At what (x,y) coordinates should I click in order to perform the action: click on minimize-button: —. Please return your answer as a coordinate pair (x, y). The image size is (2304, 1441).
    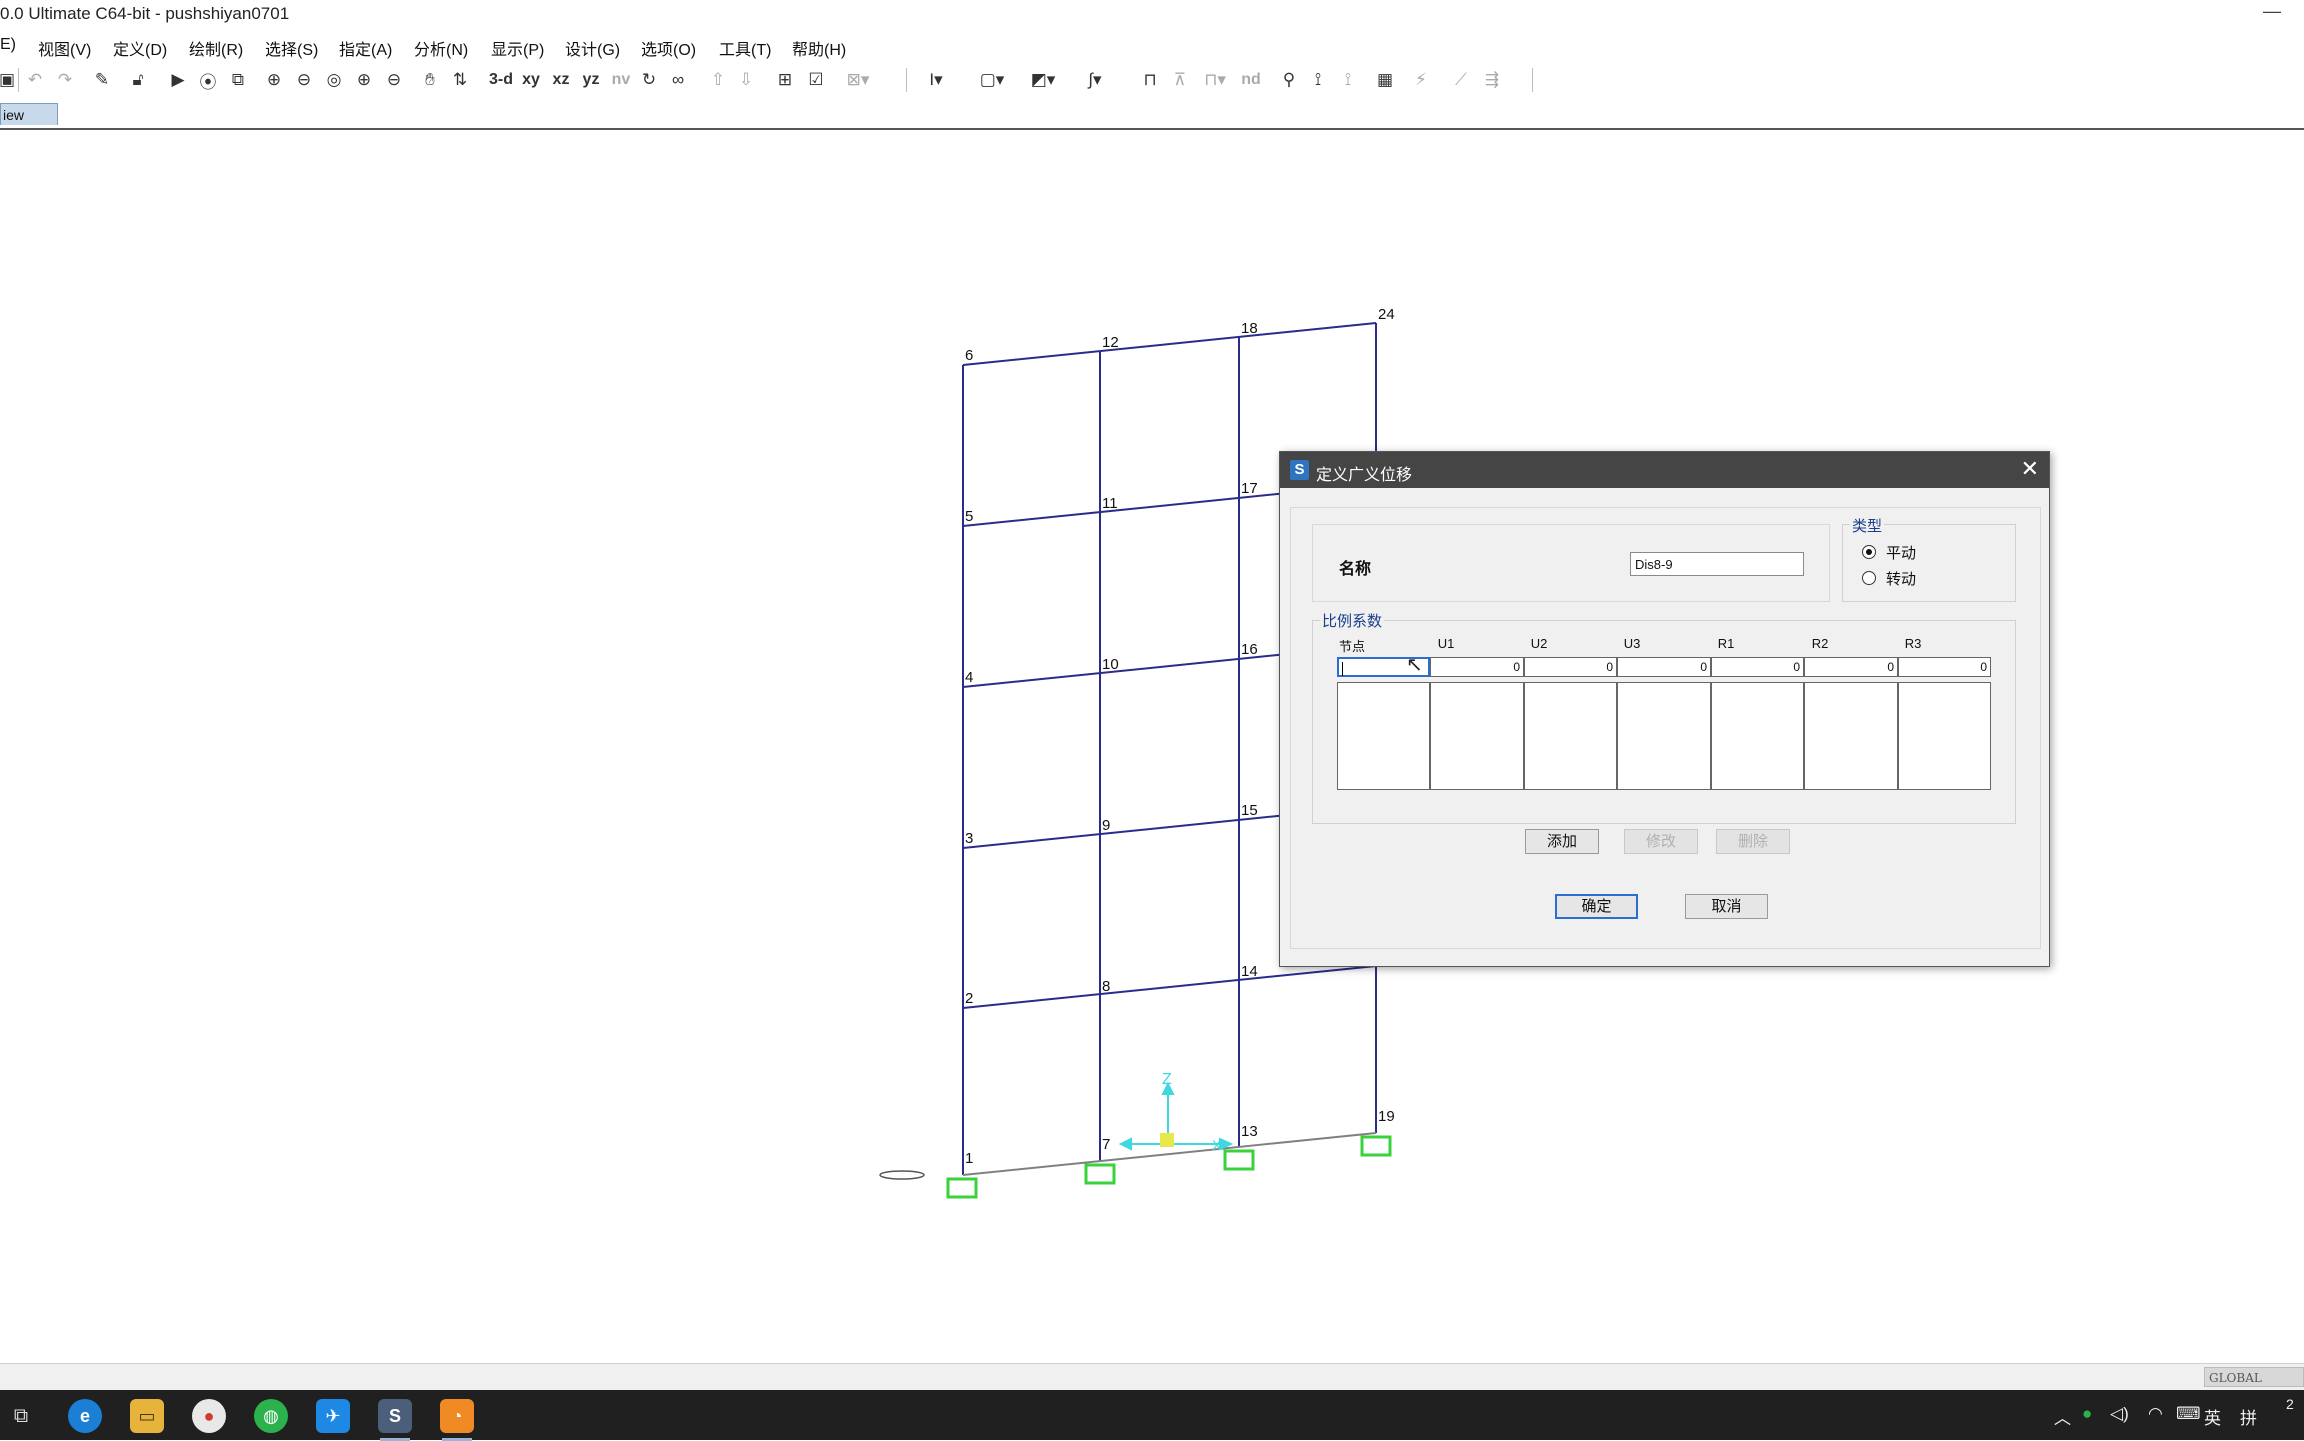
    Looking at the image, I should click on (2272, 15).